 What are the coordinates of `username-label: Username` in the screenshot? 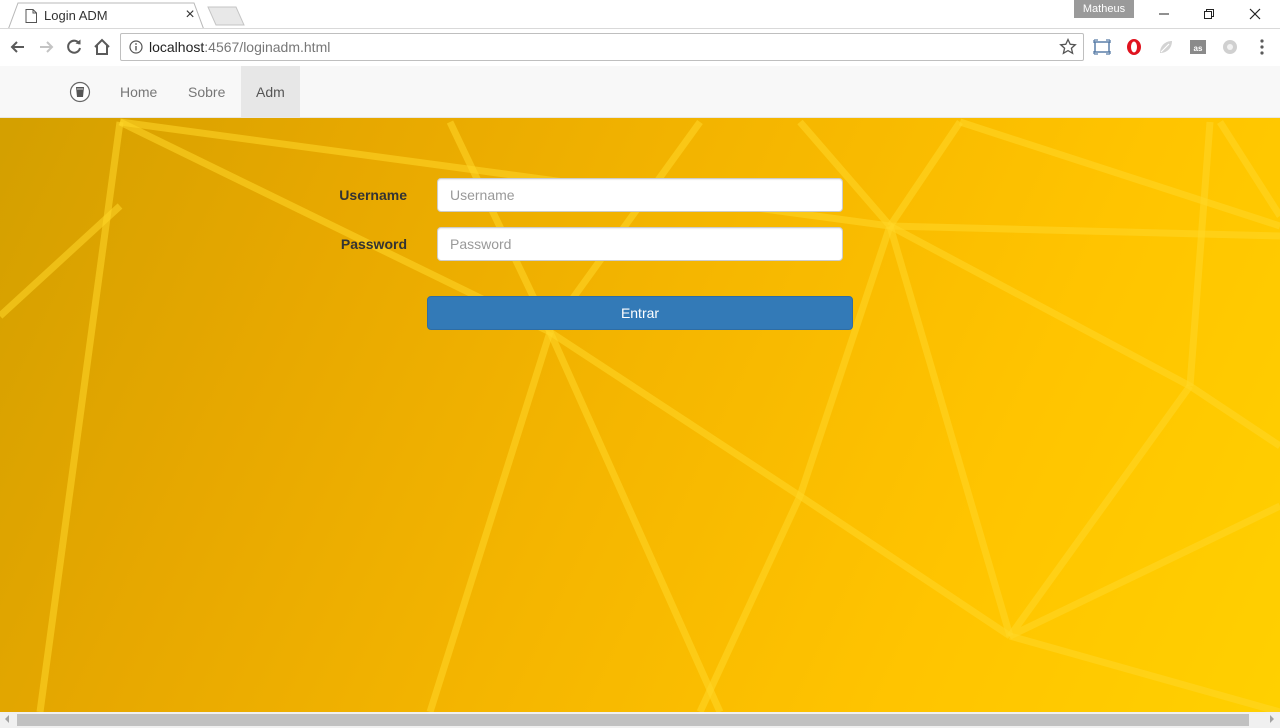 It's located at (373, 195).